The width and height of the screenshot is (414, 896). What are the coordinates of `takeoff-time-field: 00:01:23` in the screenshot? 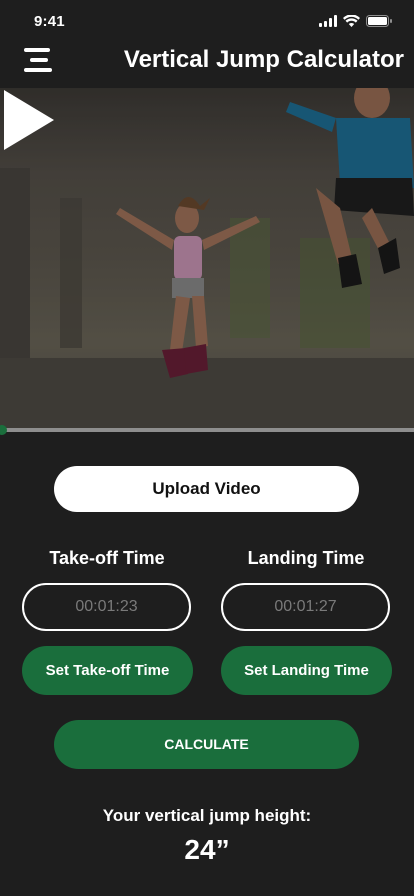 It's located at (106, 607).